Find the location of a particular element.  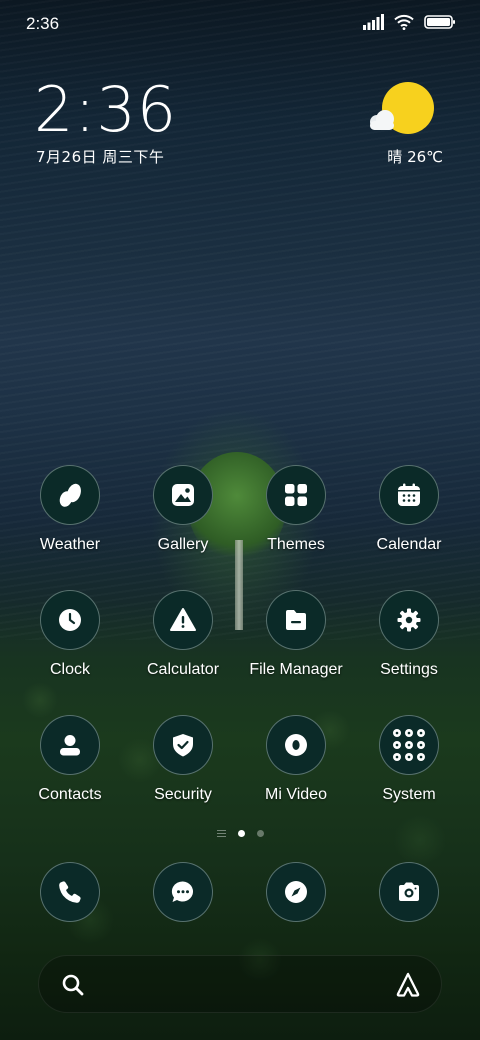

feed-page-icon is located at coordinates (221, 833).